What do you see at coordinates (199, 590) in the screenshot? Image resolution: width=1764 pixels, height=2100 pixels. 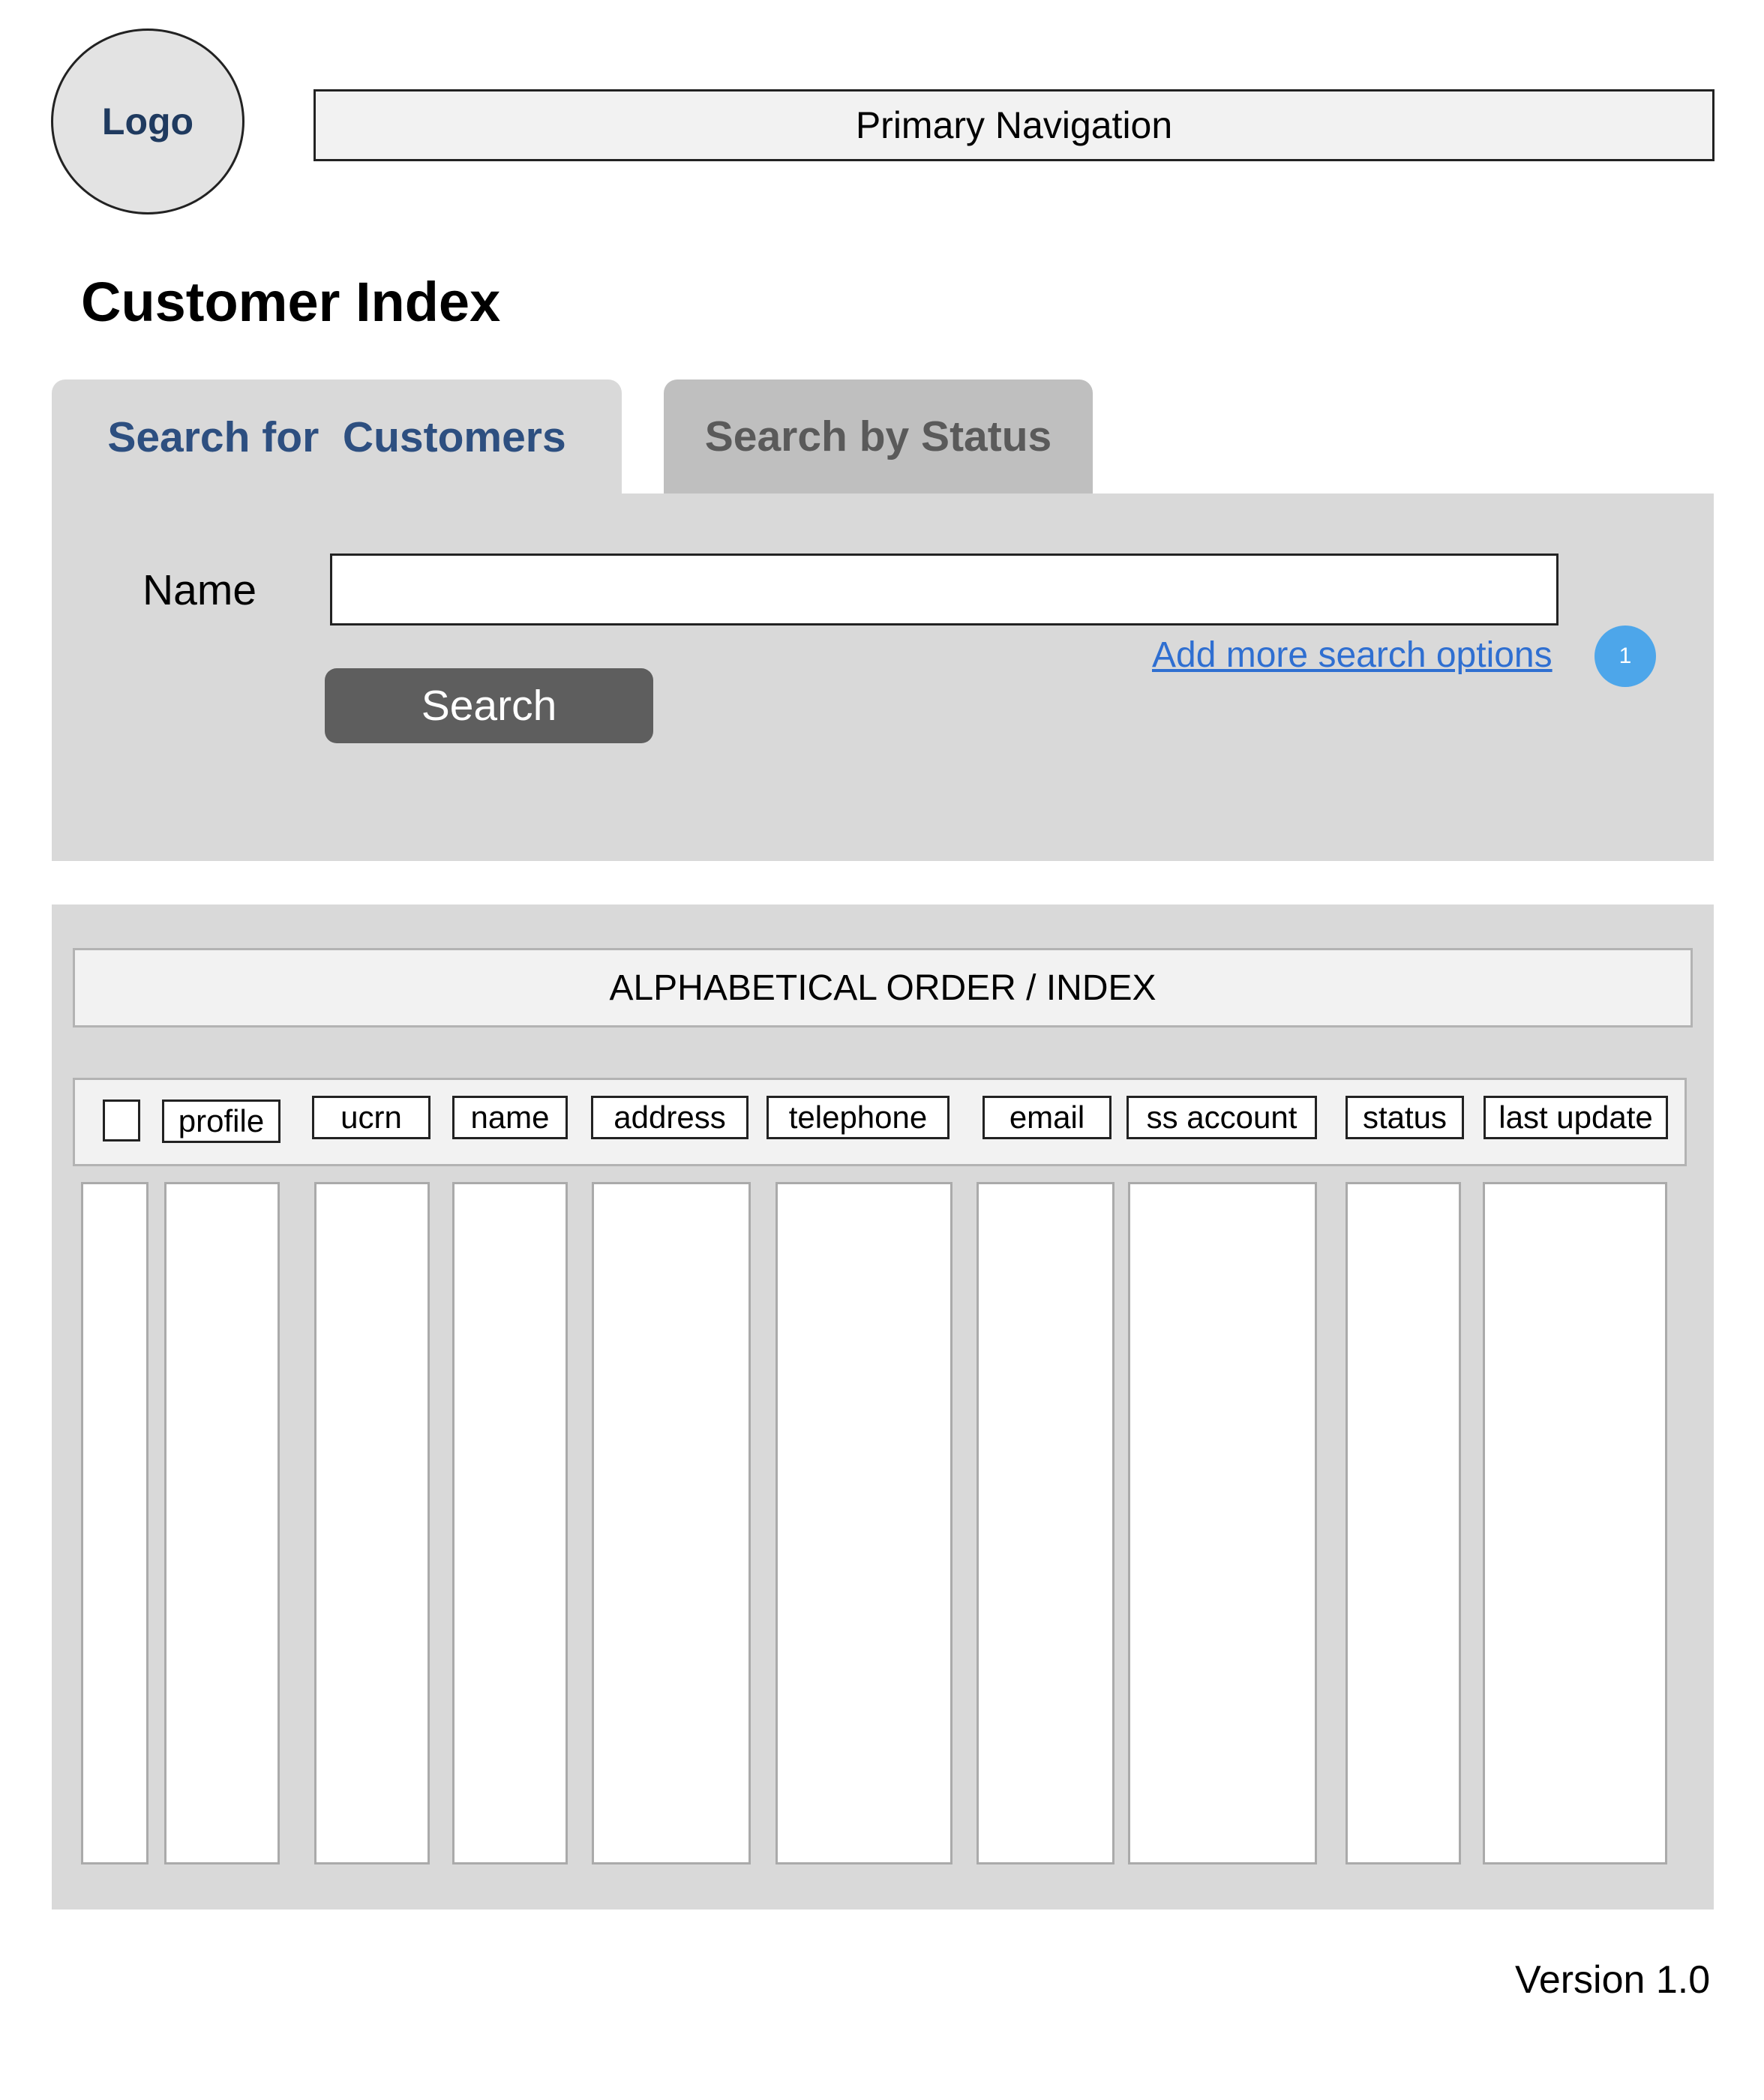 I see `name-label: Name` at bounding box center [199, 590].